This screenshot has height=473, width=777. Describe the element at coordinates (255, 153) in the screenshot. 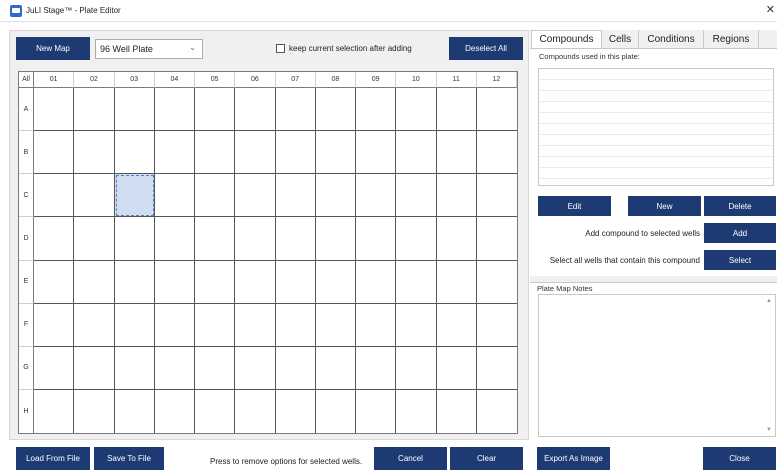

I see `well-B06` at that location.